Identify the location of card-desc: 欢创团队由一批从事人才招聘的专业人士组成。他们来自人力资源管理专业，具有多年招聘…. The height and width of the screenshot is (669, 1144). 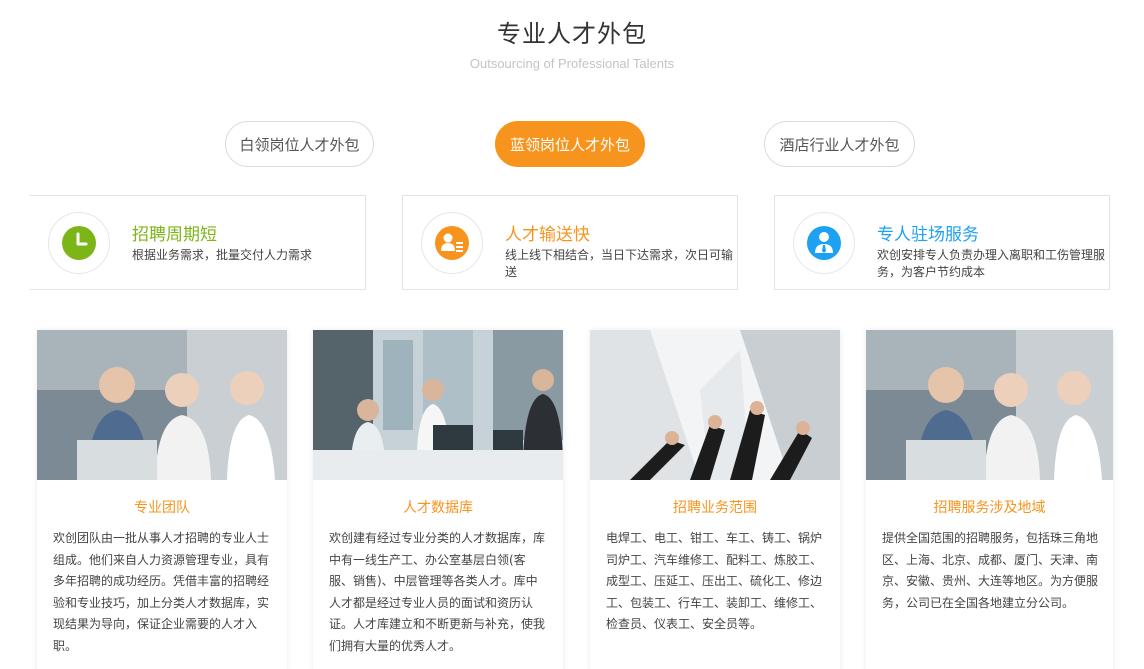
(161, 592).